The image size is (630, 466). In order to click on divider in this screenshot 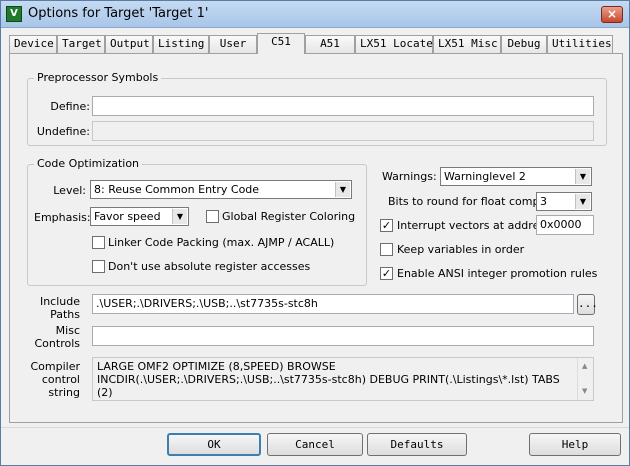, I will do `click(315, 427)`.